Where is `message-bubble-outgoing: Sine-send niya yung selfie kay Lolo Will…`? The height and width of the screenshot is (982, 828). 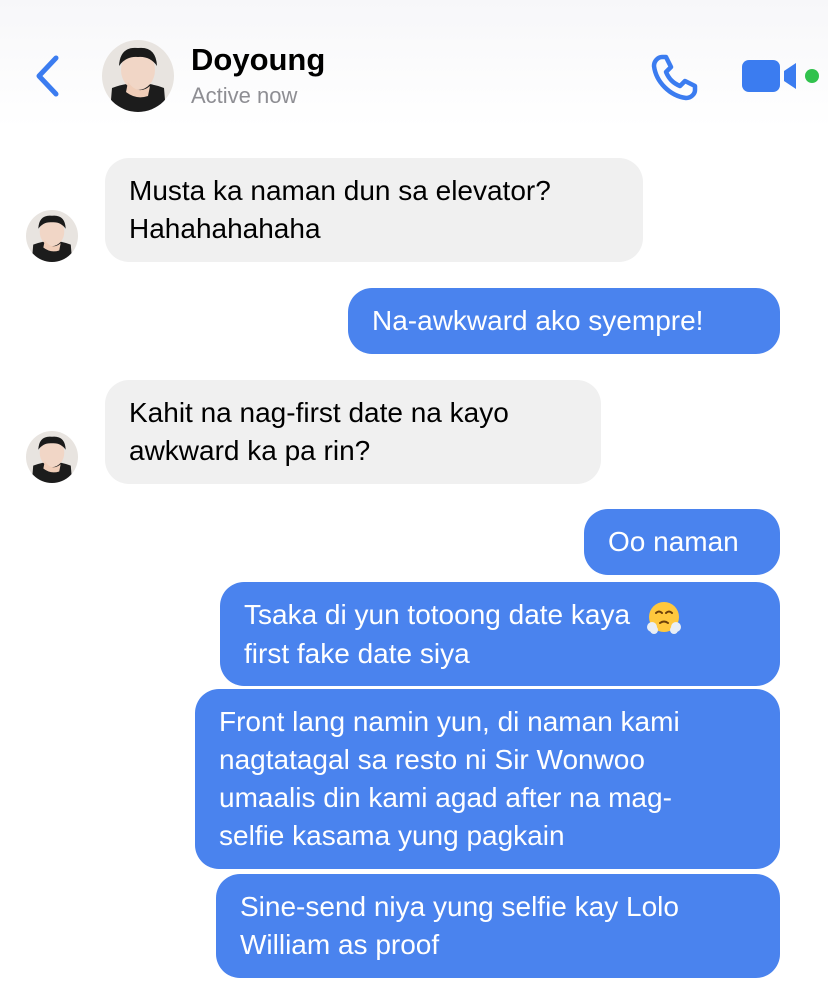
message-bubble-outgoing: Sine-send niya yung selfie kay Lolo Will… is located at coordinates (498, 926).